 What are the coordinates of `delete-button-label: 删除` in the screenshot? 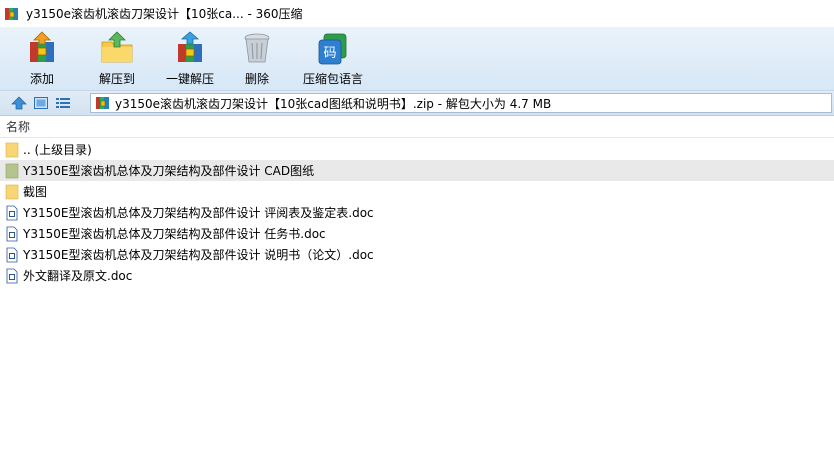 It's located at (256, 79).